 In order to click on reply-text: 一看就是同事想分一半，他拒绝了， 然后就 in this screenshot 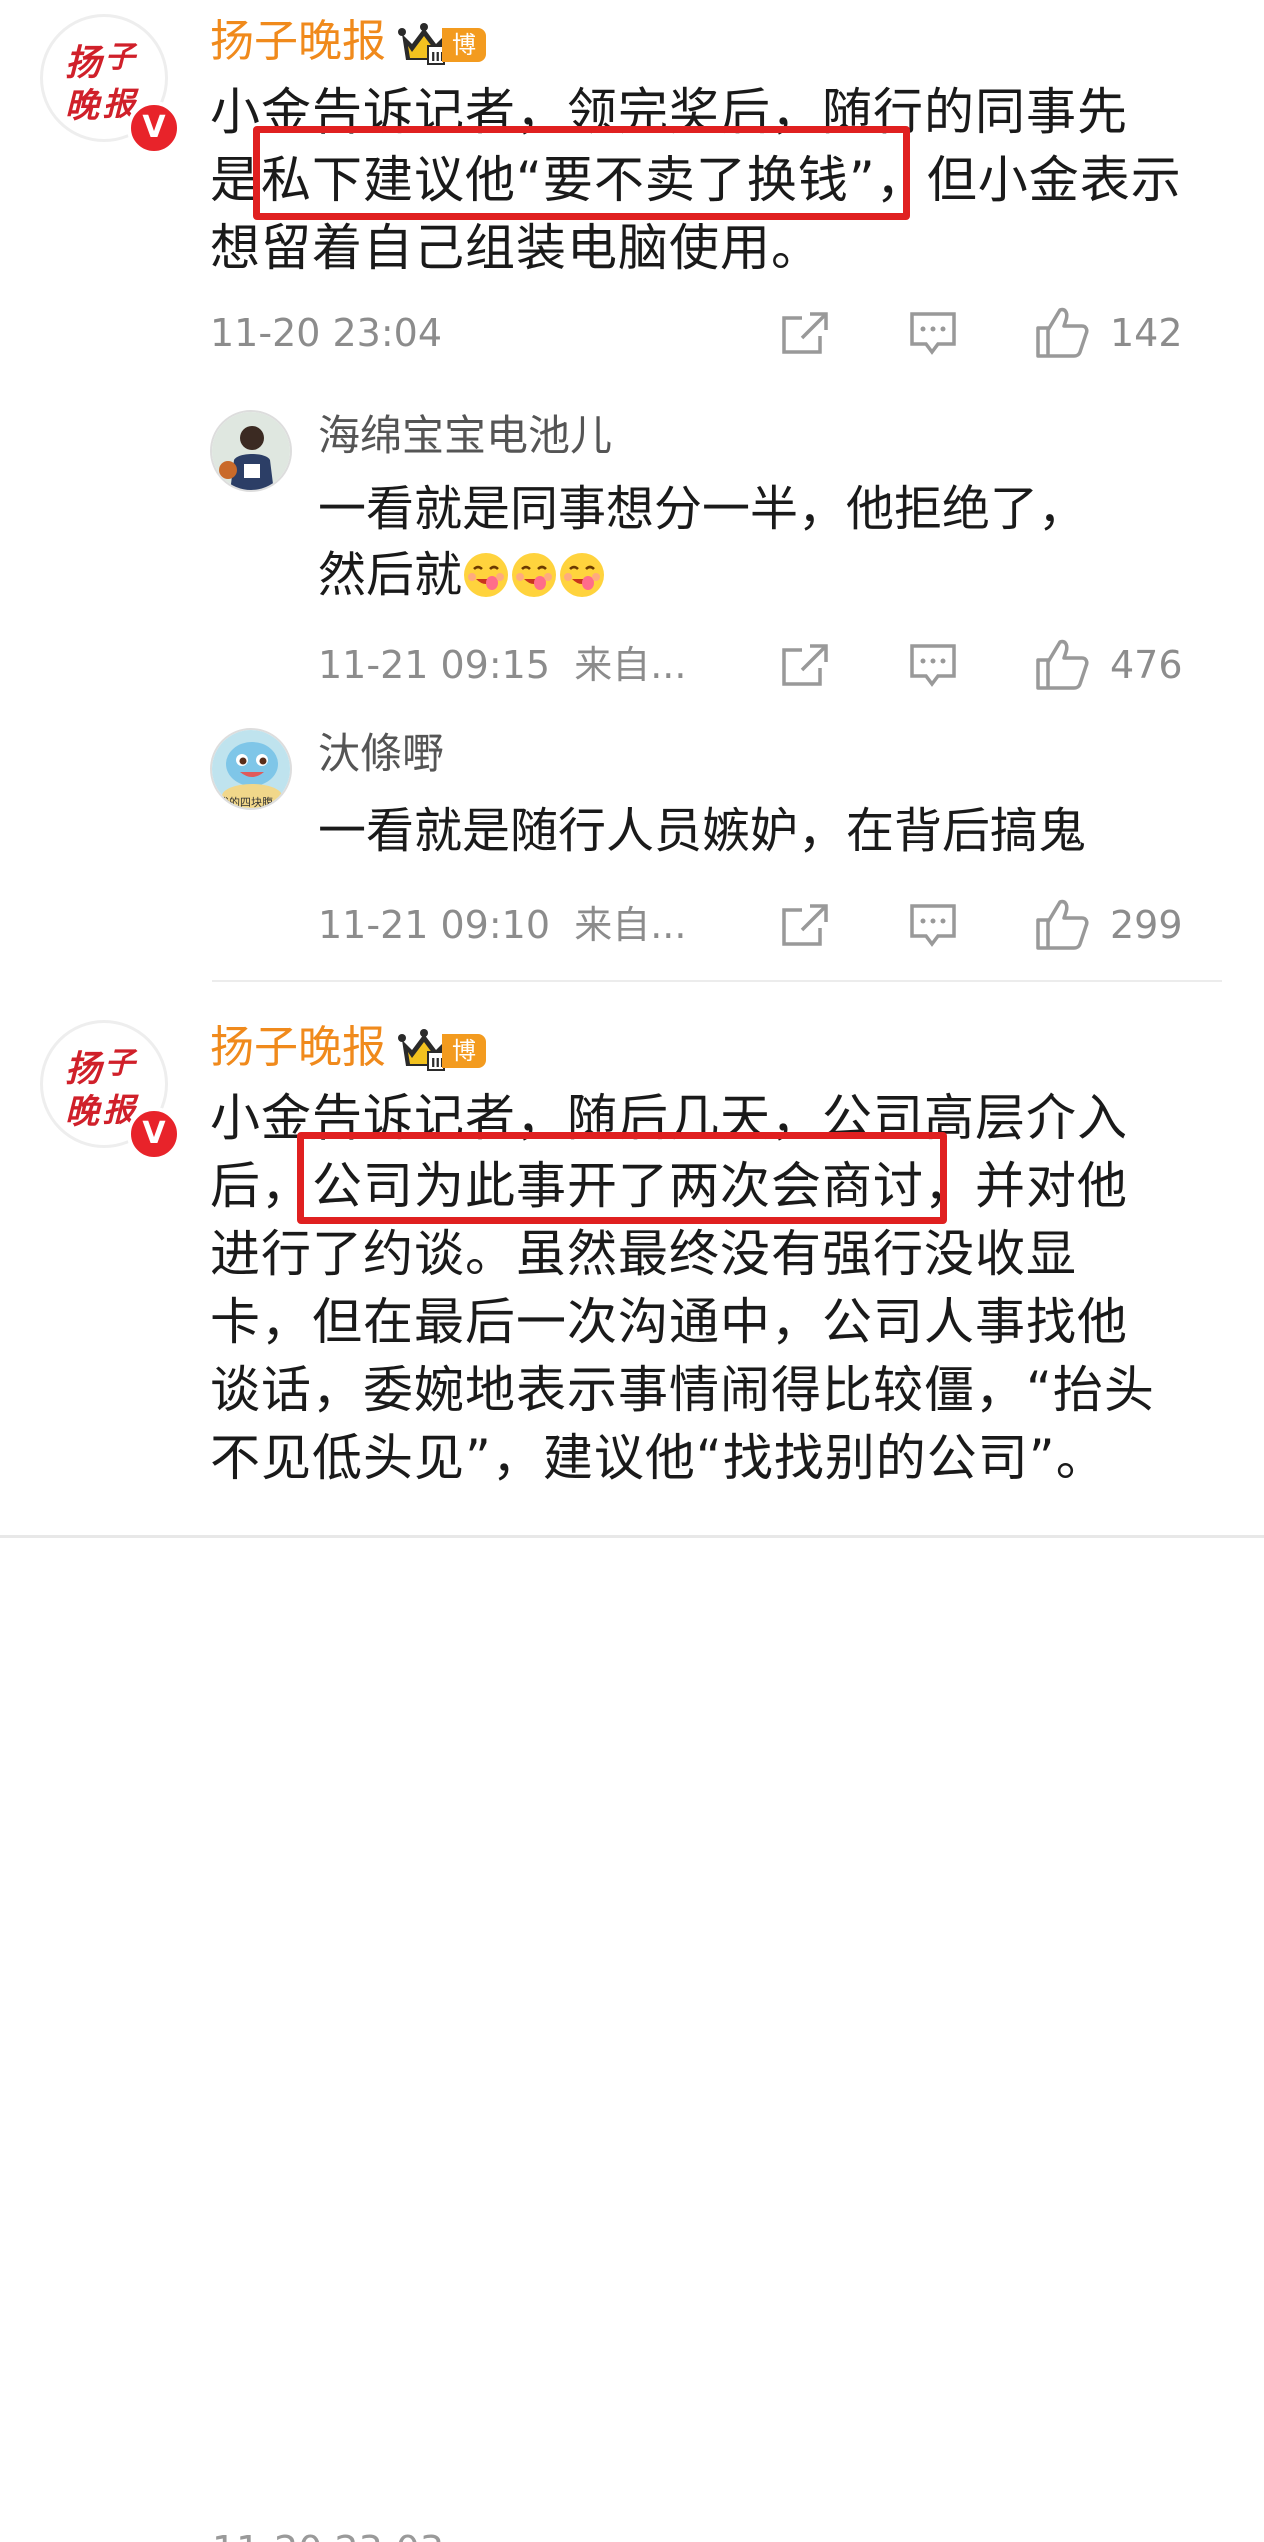, I will do `click(768, 542)`.